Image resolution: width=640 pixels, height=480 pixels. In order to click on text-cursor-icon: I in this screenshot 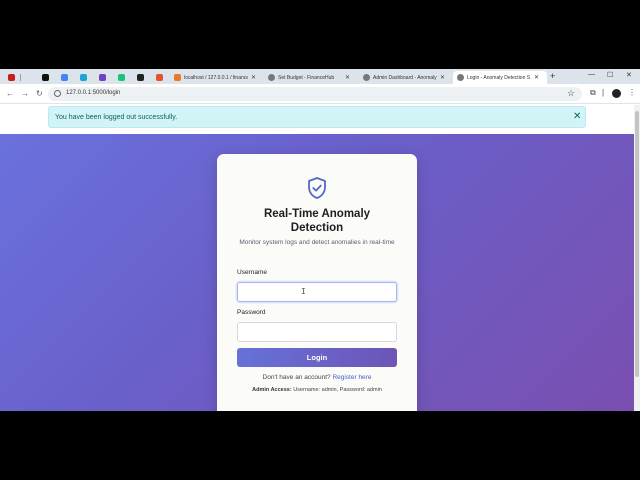, I will do `click(303, 291)`.